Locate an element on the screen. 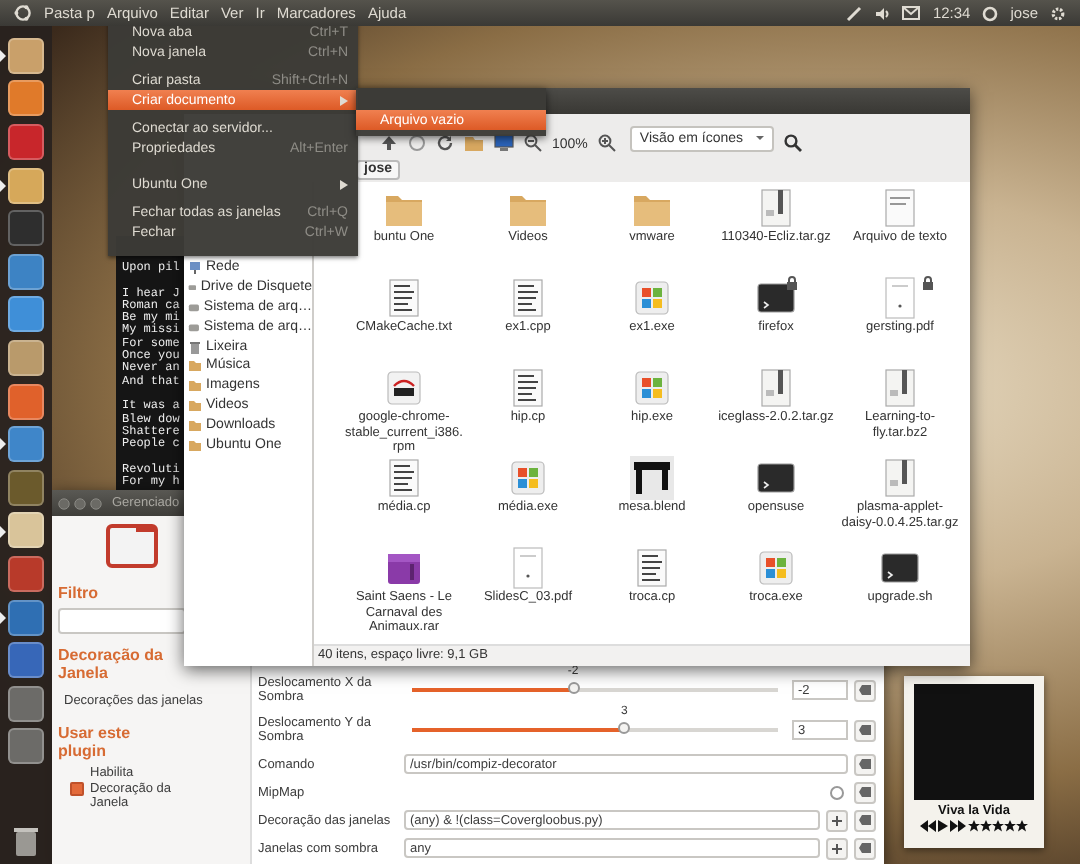  package-file-icon is located at coordinates (404, 388).